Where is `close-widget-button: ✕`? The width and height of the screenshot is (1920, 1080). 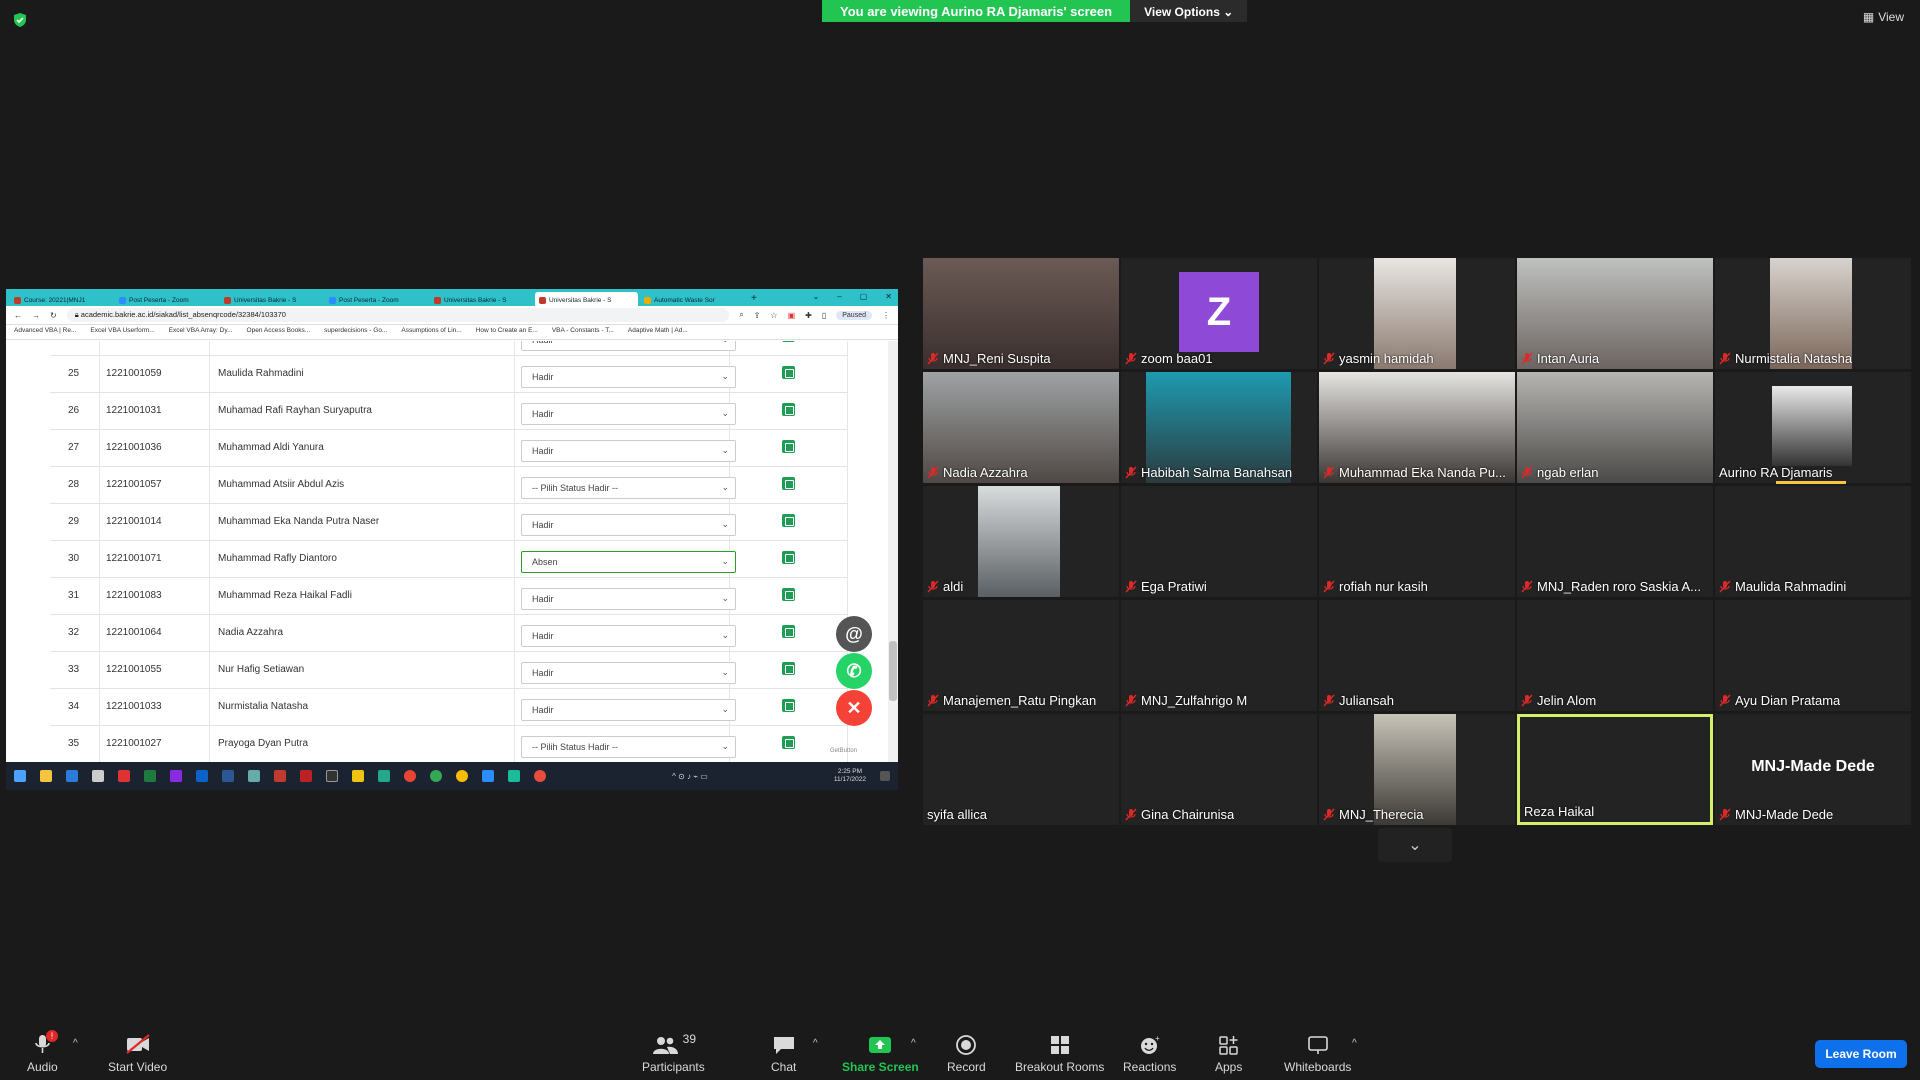
close-widget-button: ✕ is located at coordinates (854, 708).